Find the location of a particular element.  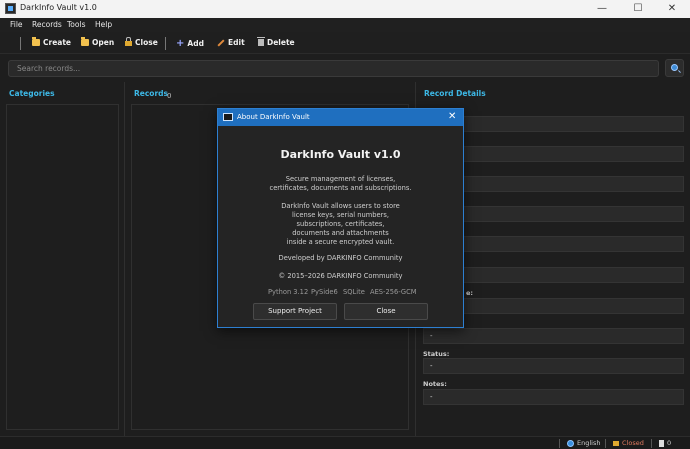

maximize-button: ☐ is located at coordinates (638, 9).